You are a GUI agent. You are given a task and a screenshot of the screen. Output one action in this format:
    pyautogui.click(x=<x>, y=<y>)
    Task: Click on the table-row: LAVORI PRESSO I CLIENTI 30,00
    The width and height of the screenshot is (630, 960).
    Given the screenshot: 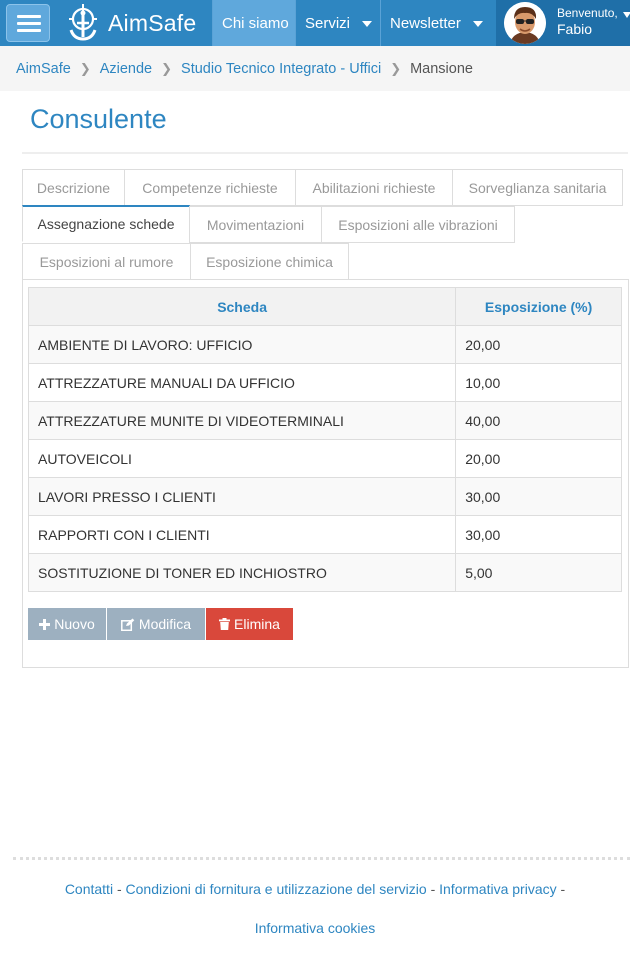 What is the action you would take?
    pyautogui.click(x=324, y=496)
    